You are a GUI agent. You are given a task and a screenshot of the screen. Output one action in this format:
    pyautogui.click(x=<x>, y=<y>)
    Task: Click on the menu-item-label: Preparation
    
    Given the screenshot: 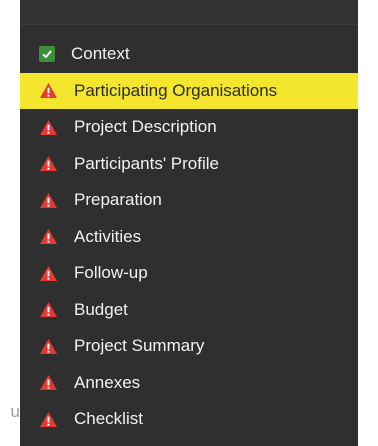 What is the action you would take?
    pyautogui.click(x=118, y=200)
    